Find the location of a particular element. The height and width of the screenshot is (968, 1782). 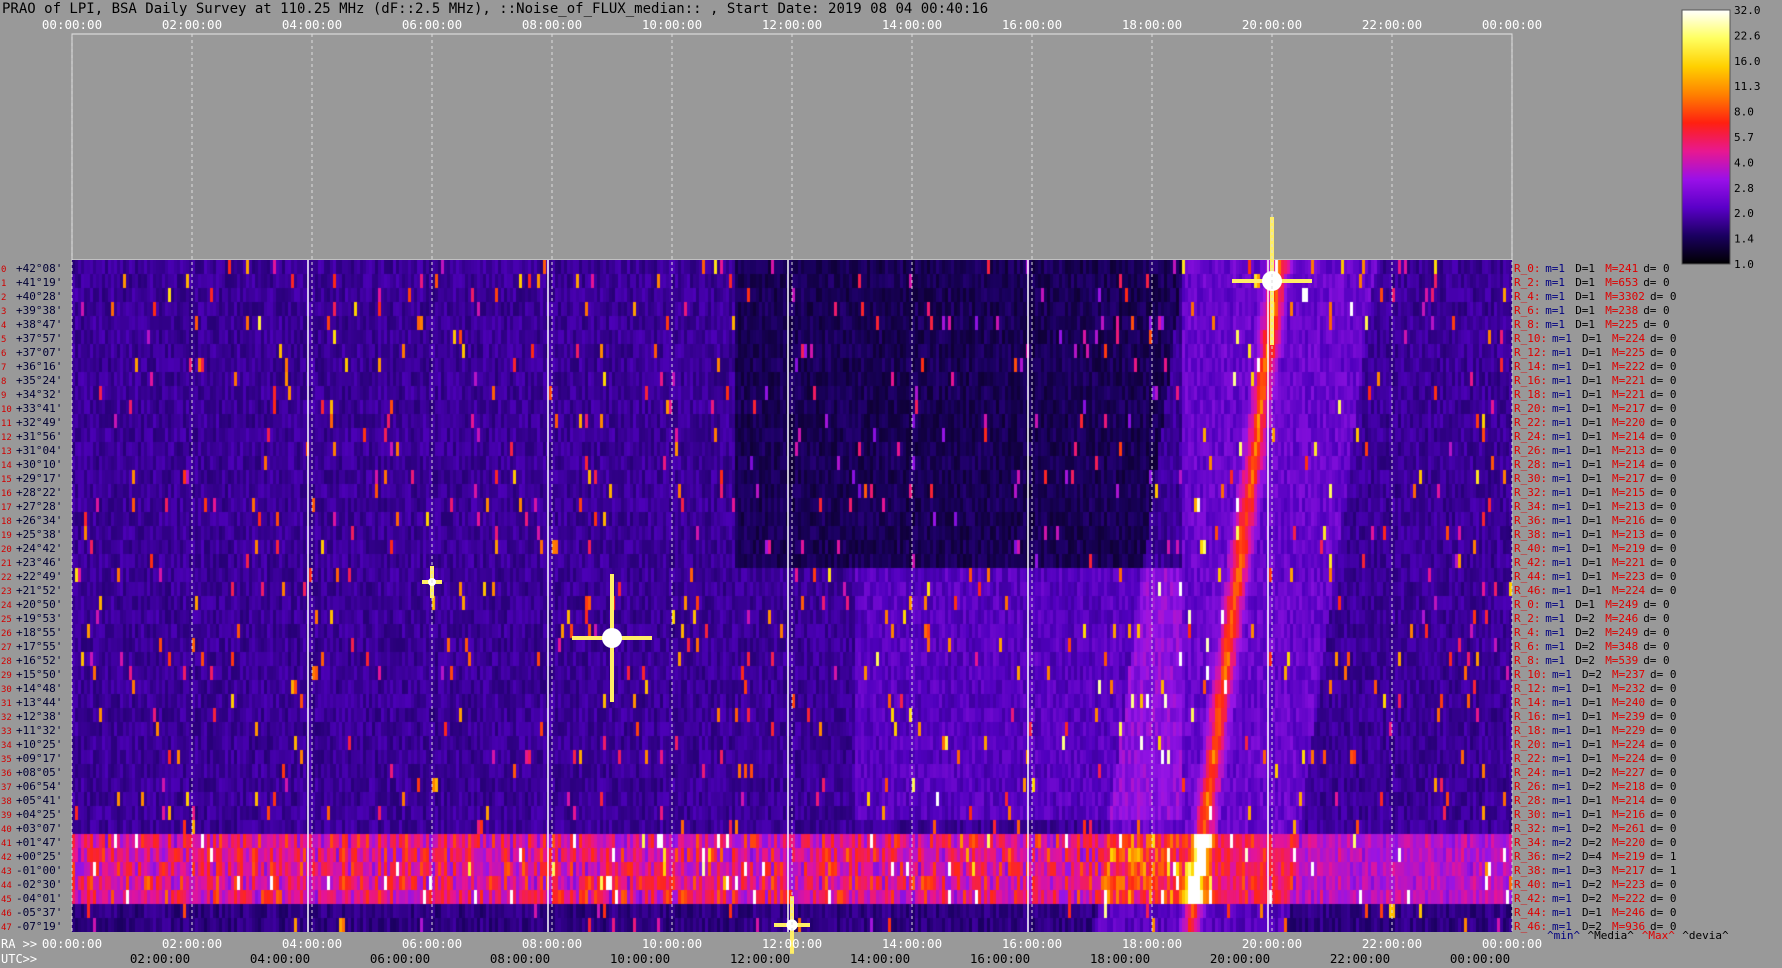

ra-axis-tick-9: 18:00:00 is located at coordinates (1152, 943).